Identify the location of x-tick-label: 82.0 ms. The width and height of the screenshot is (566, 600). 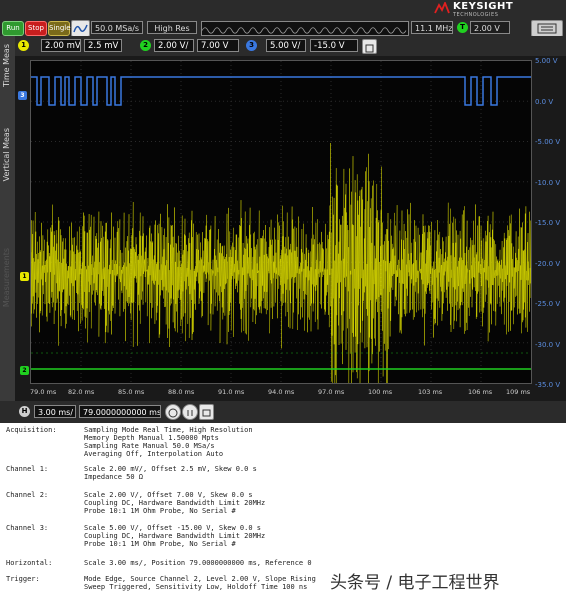
(81, 392).